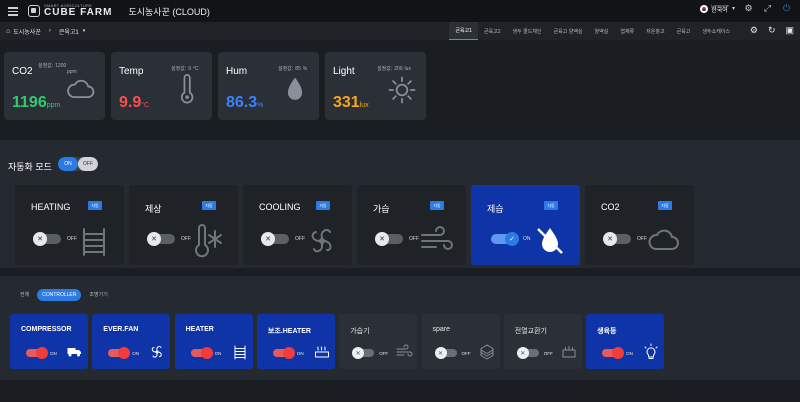 This screenshot has width=800, height=402. I want to click on device-card-3: 보조.HEATER ON, so click(295, 341).